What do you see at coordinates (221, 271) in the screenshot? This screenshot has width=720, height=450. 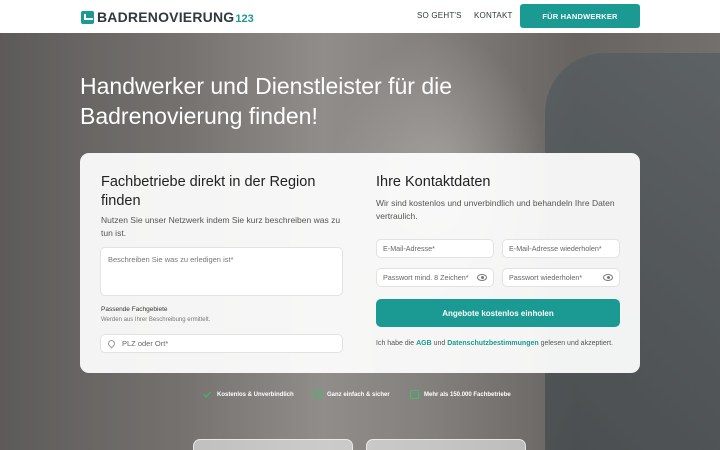 I see `description-textarea: Beschreiben Sie was zu erledigen ist*` at bounding box center [221, 271].